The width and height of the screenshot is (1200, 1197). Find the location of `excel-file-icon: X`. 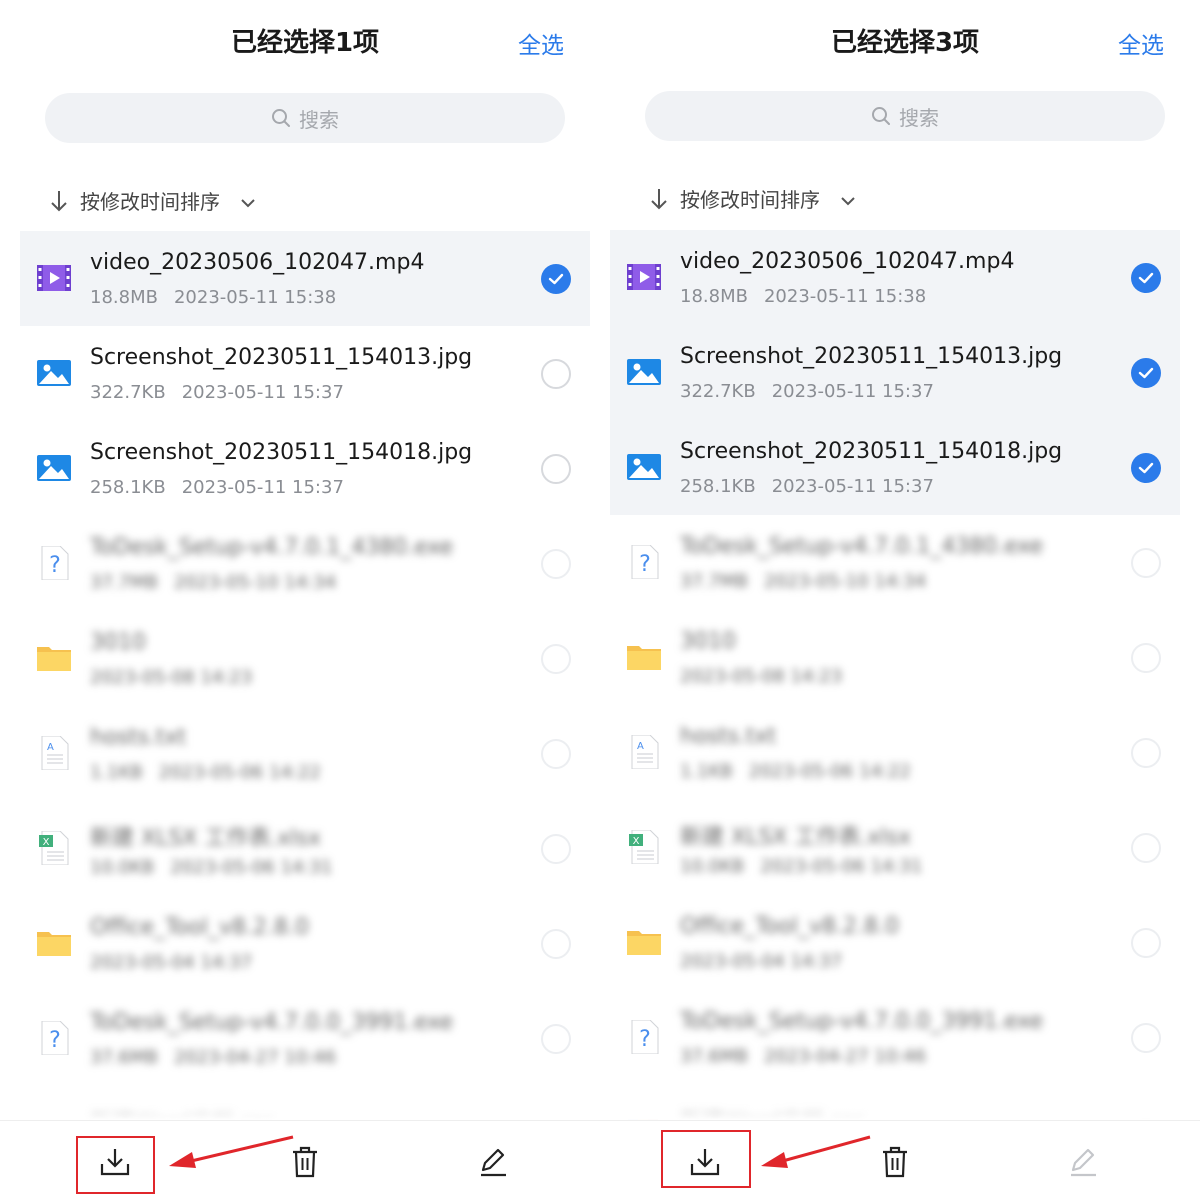

excel-file-icon: X is located at coordinates (645, 847).